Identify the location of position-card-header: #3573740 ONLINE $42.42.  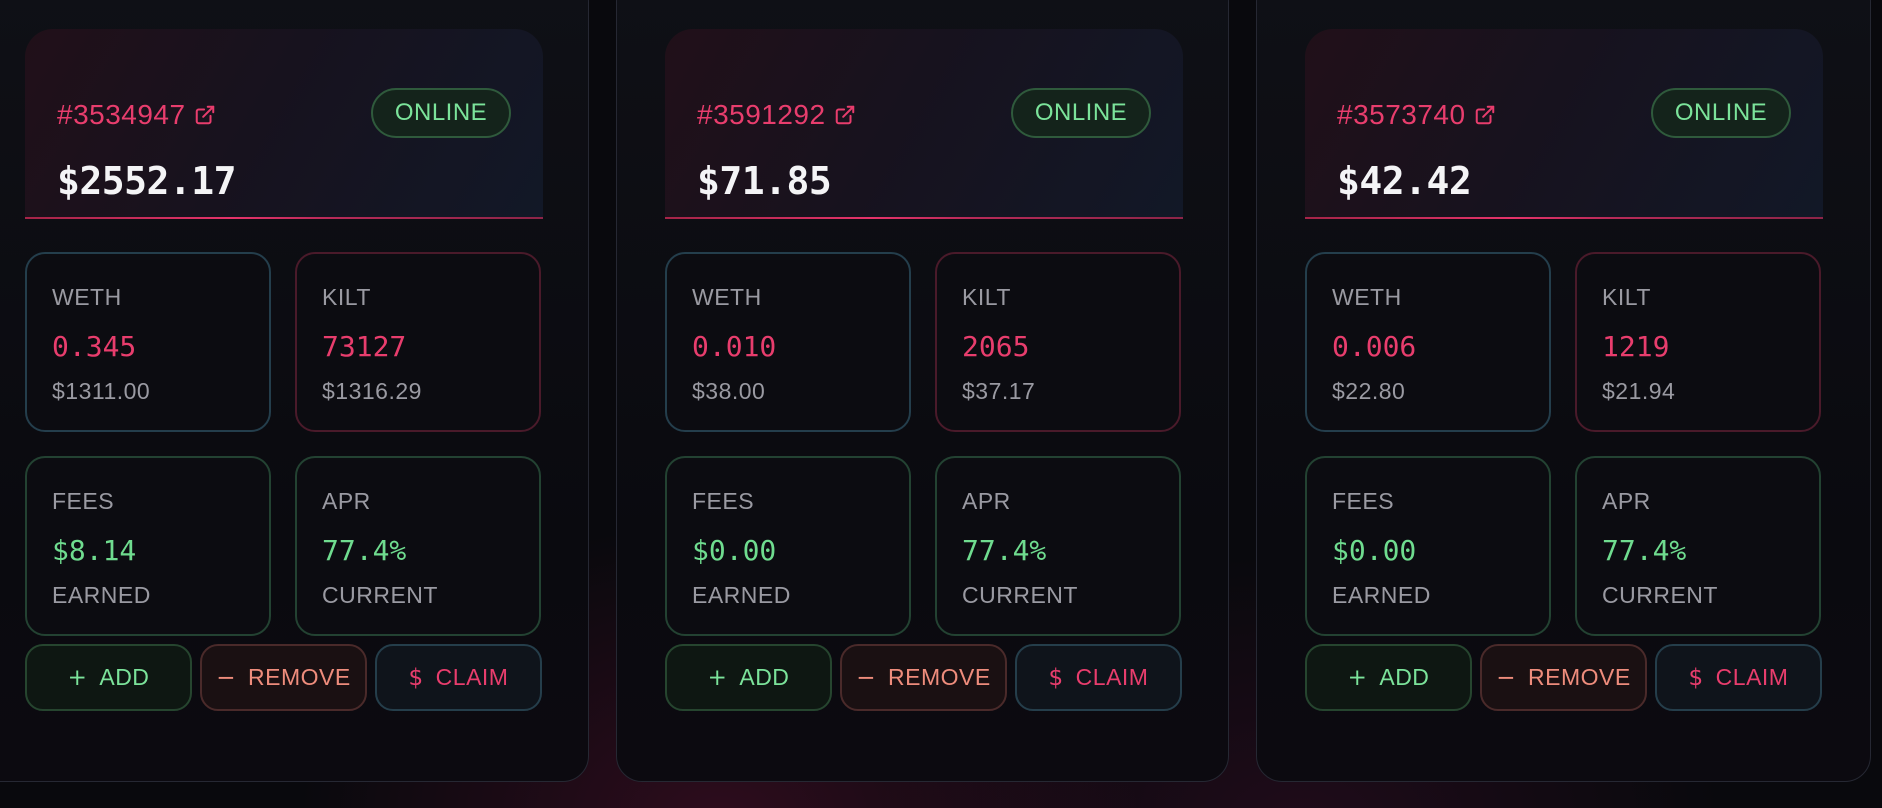
(1564, 124).